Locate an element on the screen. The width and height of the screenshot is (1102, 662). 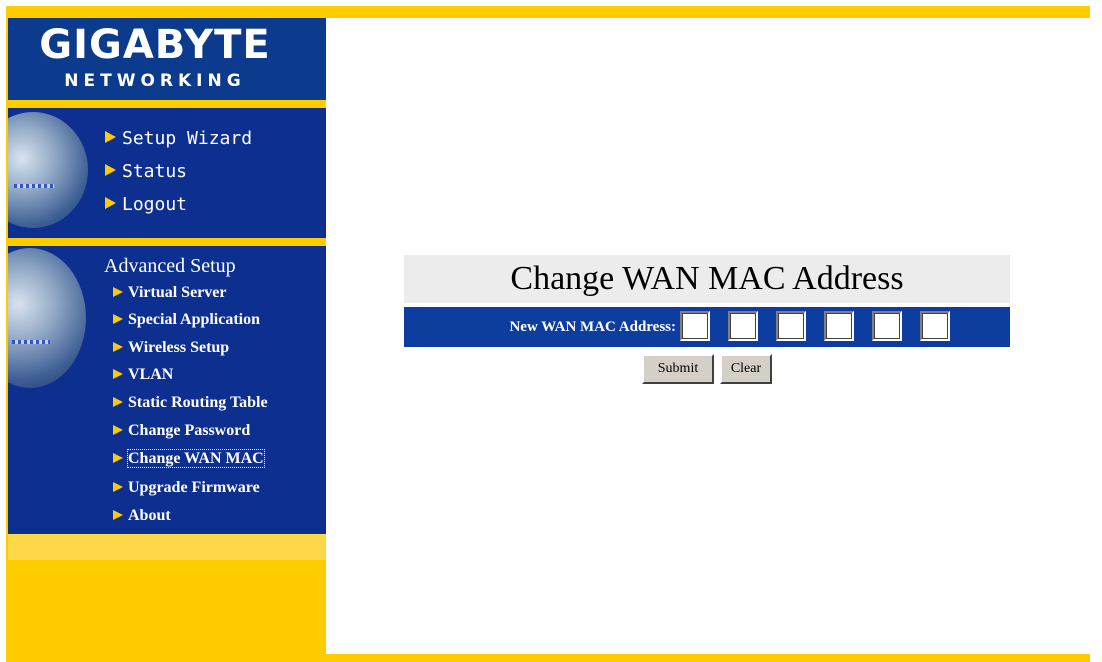
nav-wireless-setup: Wireless Setup is located at coordinates (171, 348).